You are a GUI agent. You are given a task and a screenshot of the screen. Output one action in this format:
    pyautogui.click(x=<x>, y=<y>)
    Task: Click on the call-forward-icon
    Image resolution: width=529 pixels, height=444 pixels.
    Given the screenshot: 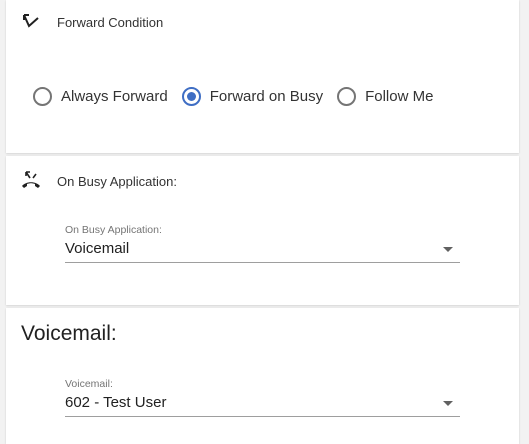 What is the action you would take?
    pyautogui.click(x=31, y=22)
    